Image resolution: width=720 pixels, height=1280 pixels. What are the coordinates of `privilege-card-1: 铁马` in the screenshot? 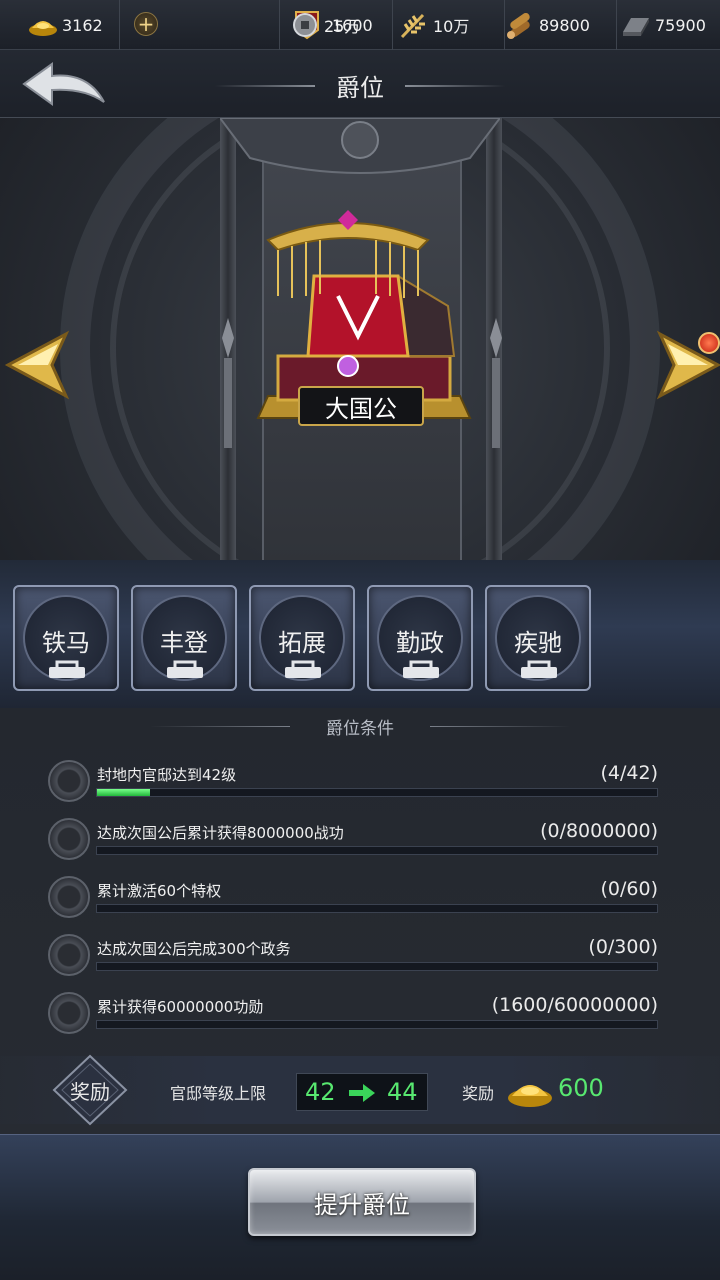 It's located at (66, 638).